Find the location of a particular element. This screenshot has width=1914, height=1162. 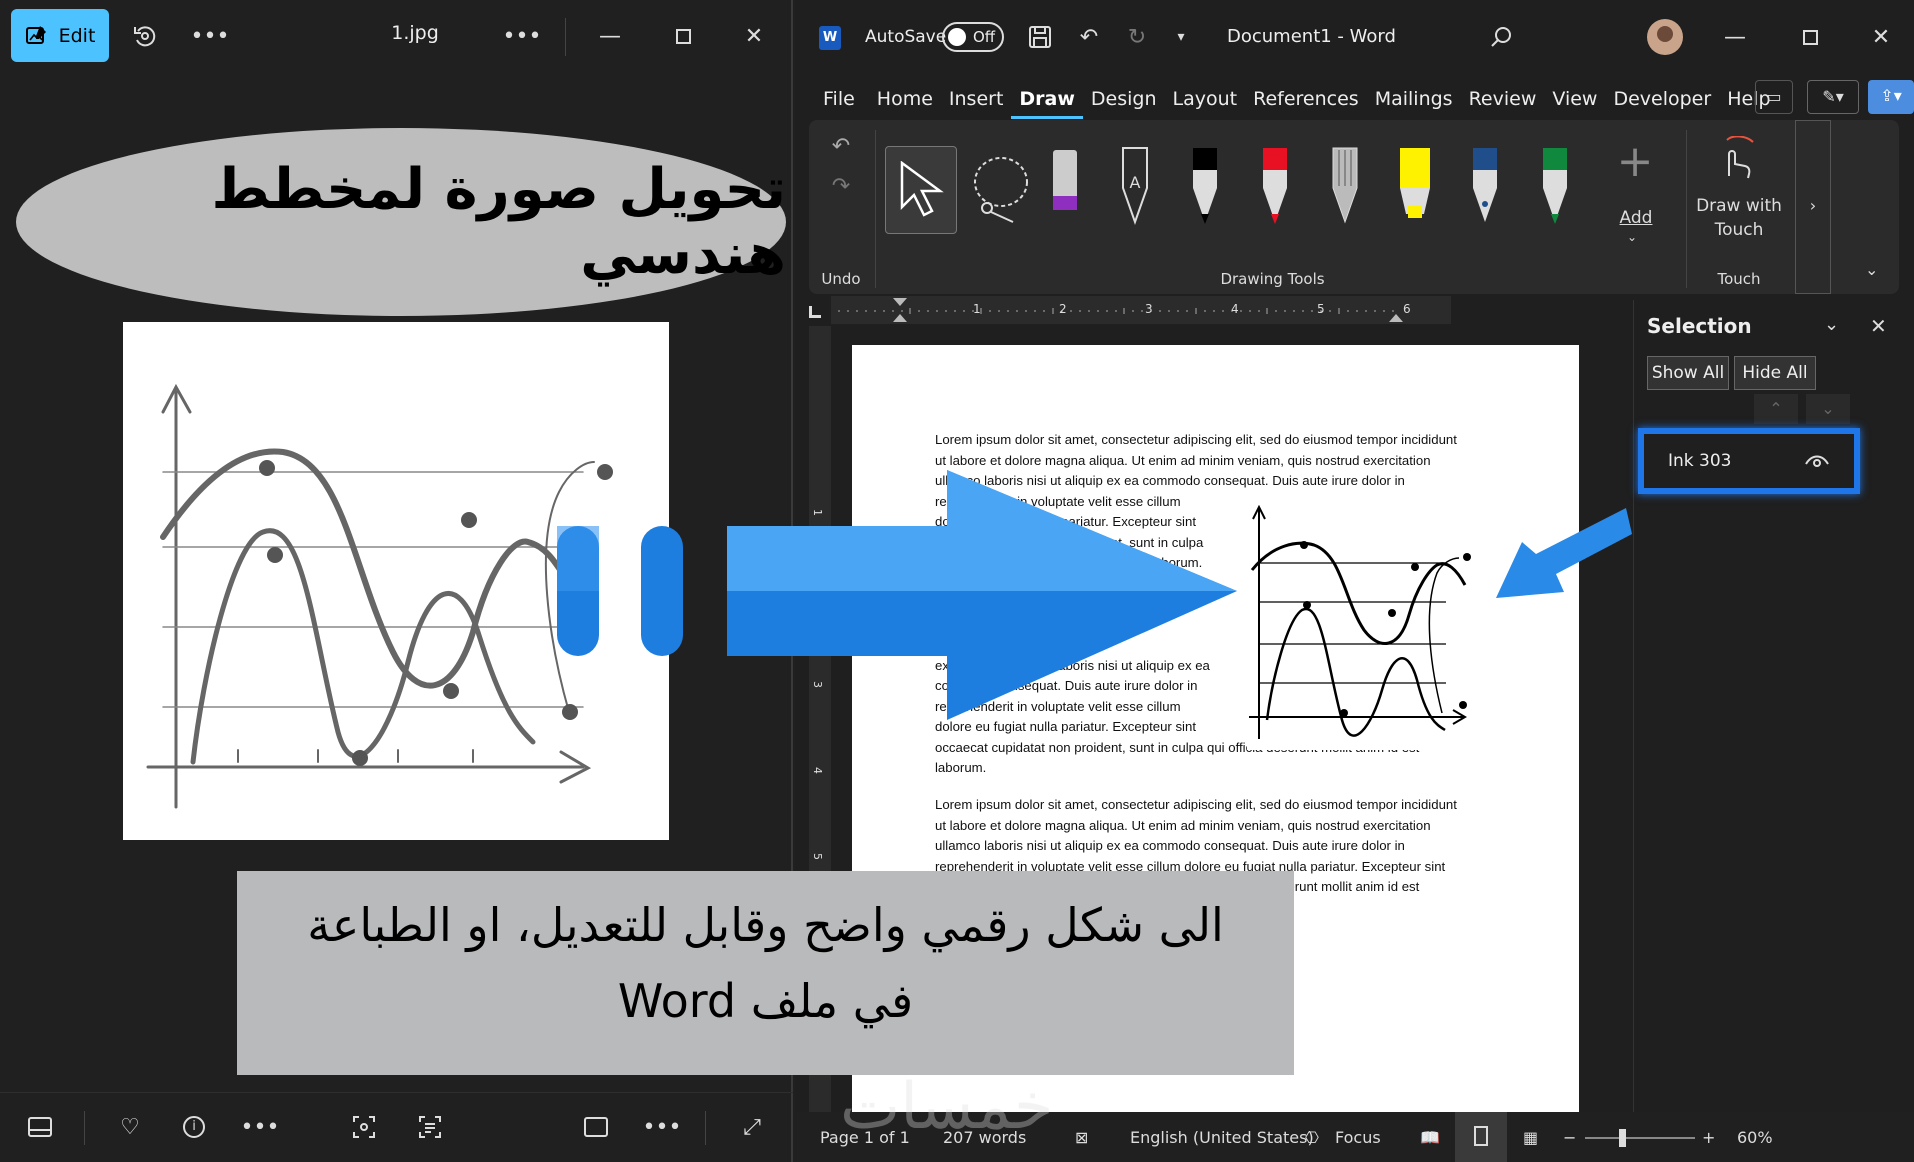

rotate-icon is located at coordinates (145, 36).